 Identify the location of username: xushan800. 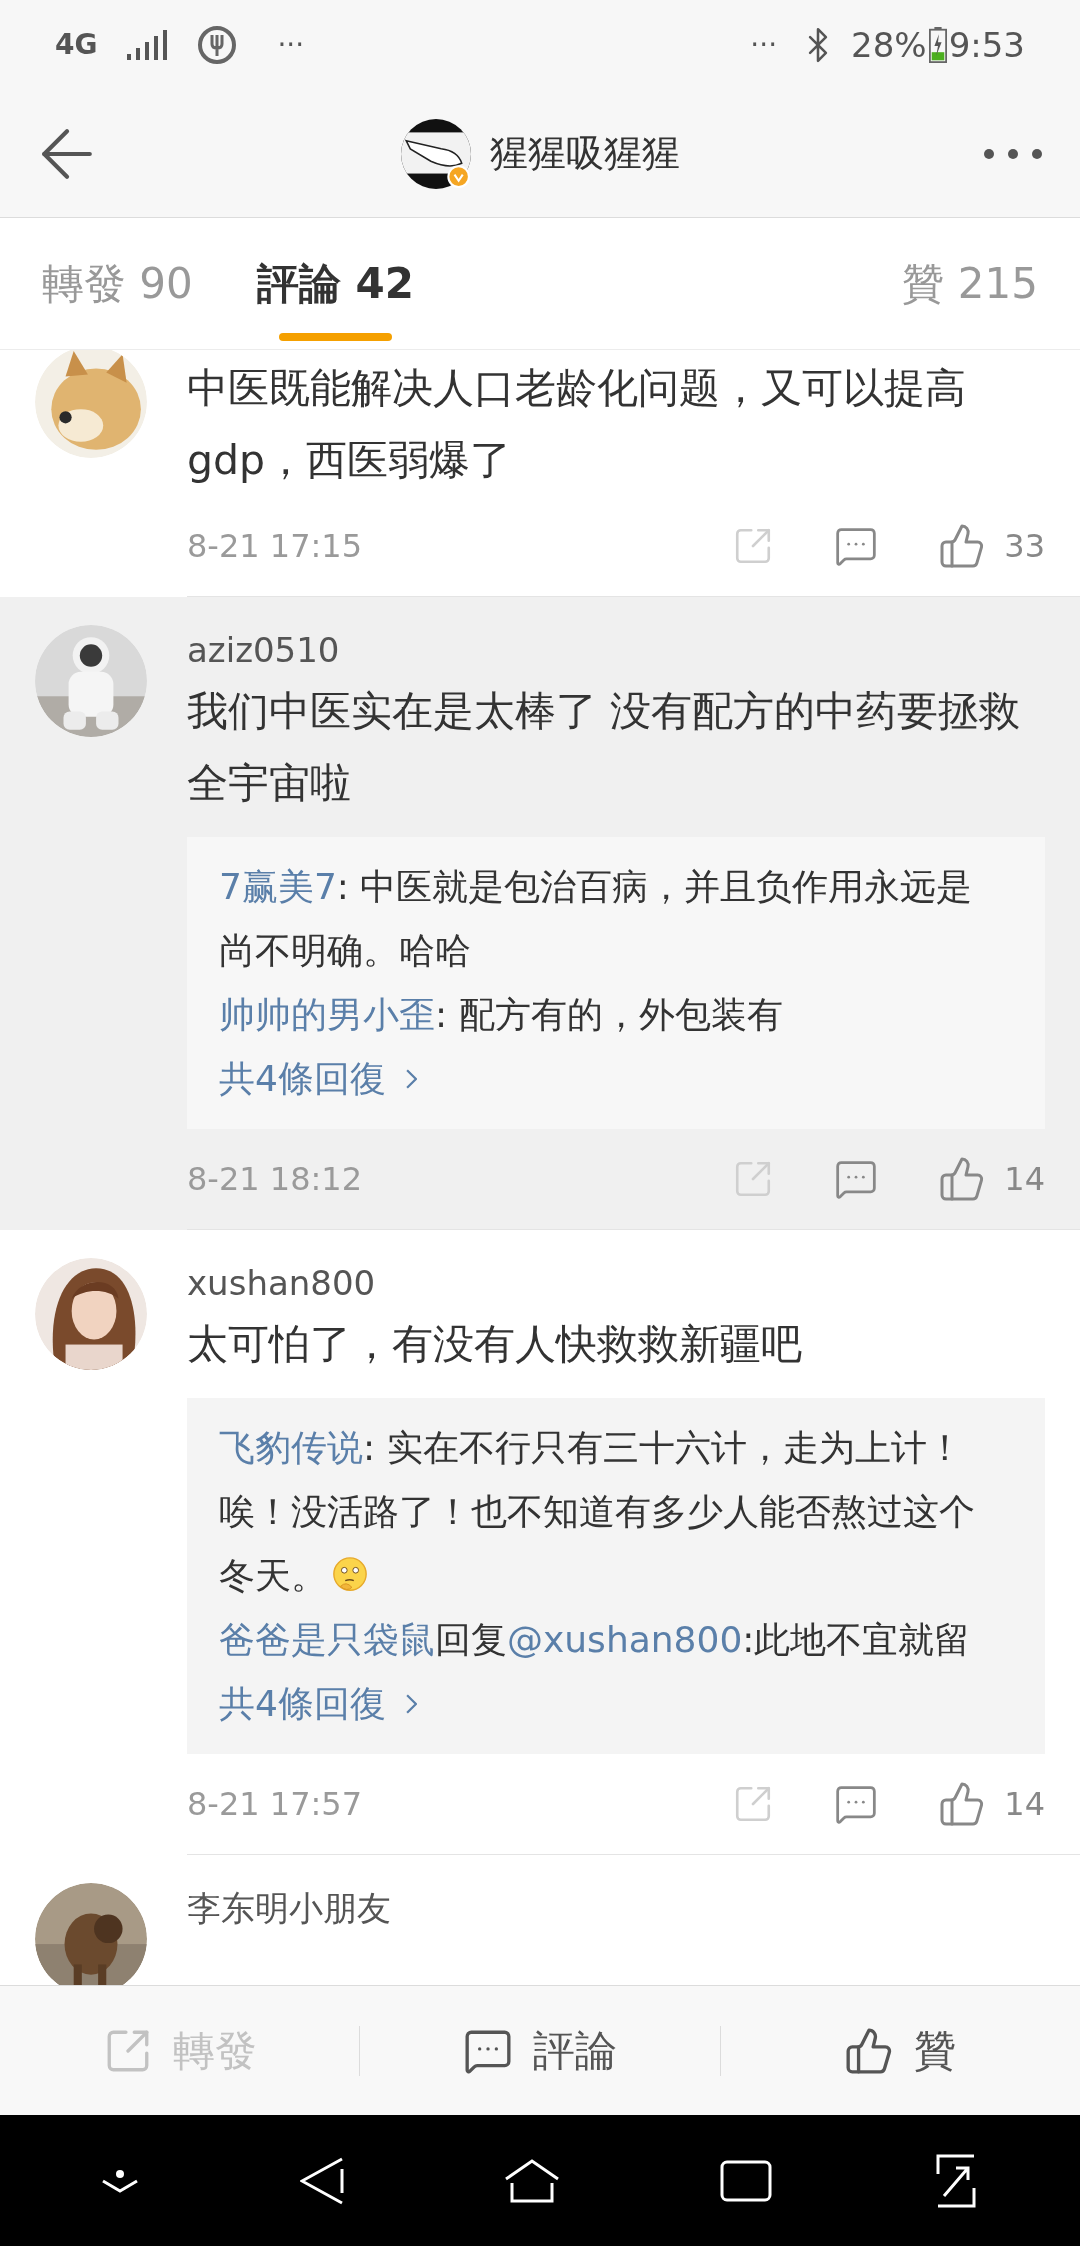
(616, 1283).